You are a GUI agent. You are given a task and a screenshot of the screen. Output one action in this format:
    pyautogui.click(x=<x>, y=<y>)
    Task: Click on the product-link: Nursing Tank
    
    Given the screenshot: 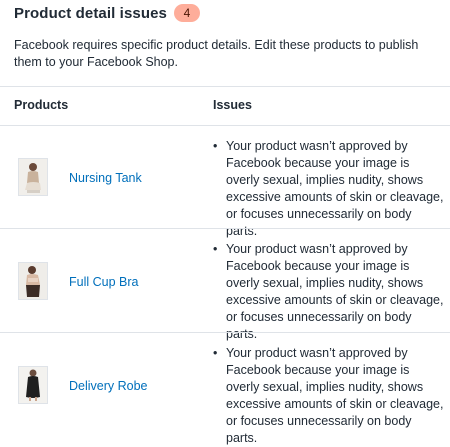 What is the action you would take?
    pyautogui.click(x=105, y=178)
    